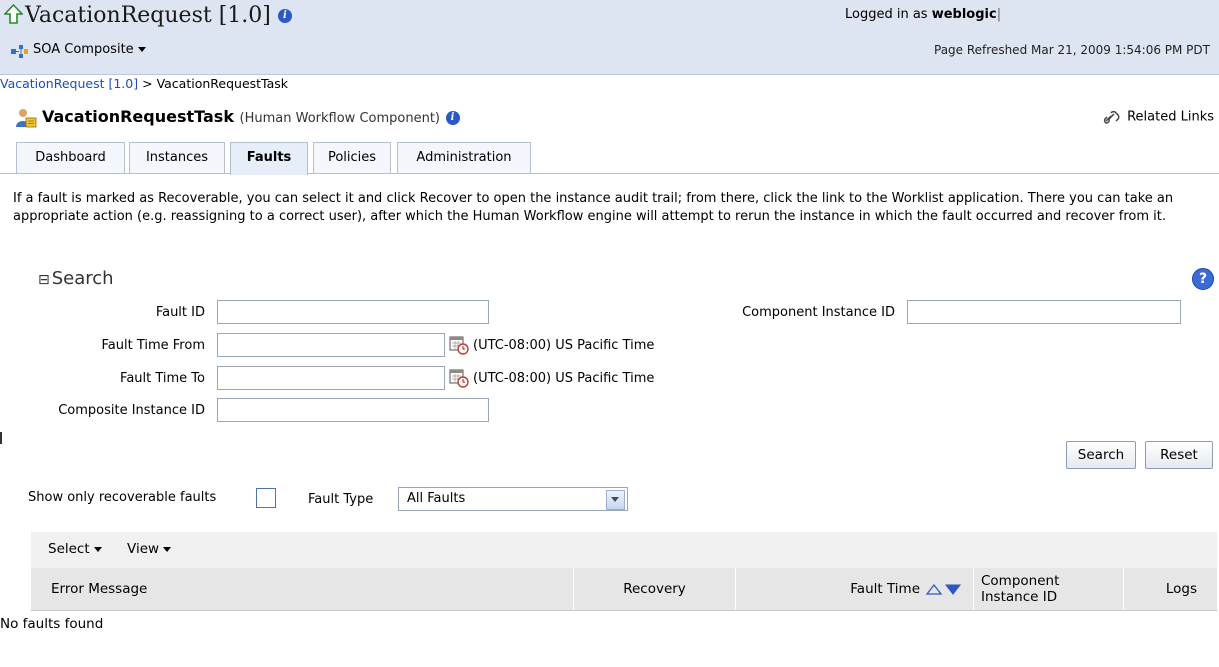 This screenshot has width=1219, height=667. What do you see at coordinates (513, 499) in the screenshot?
I see `fault-type-select: All Faults` at bounding box center [513, 499].